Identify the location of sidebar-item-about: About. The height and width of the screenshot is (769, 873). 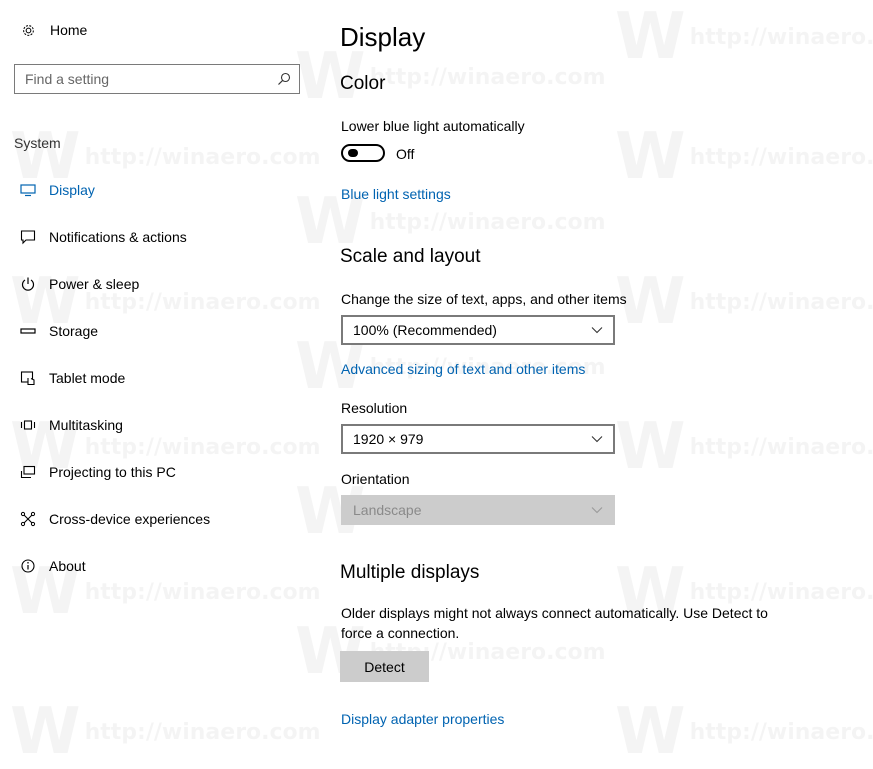
(160, 565).